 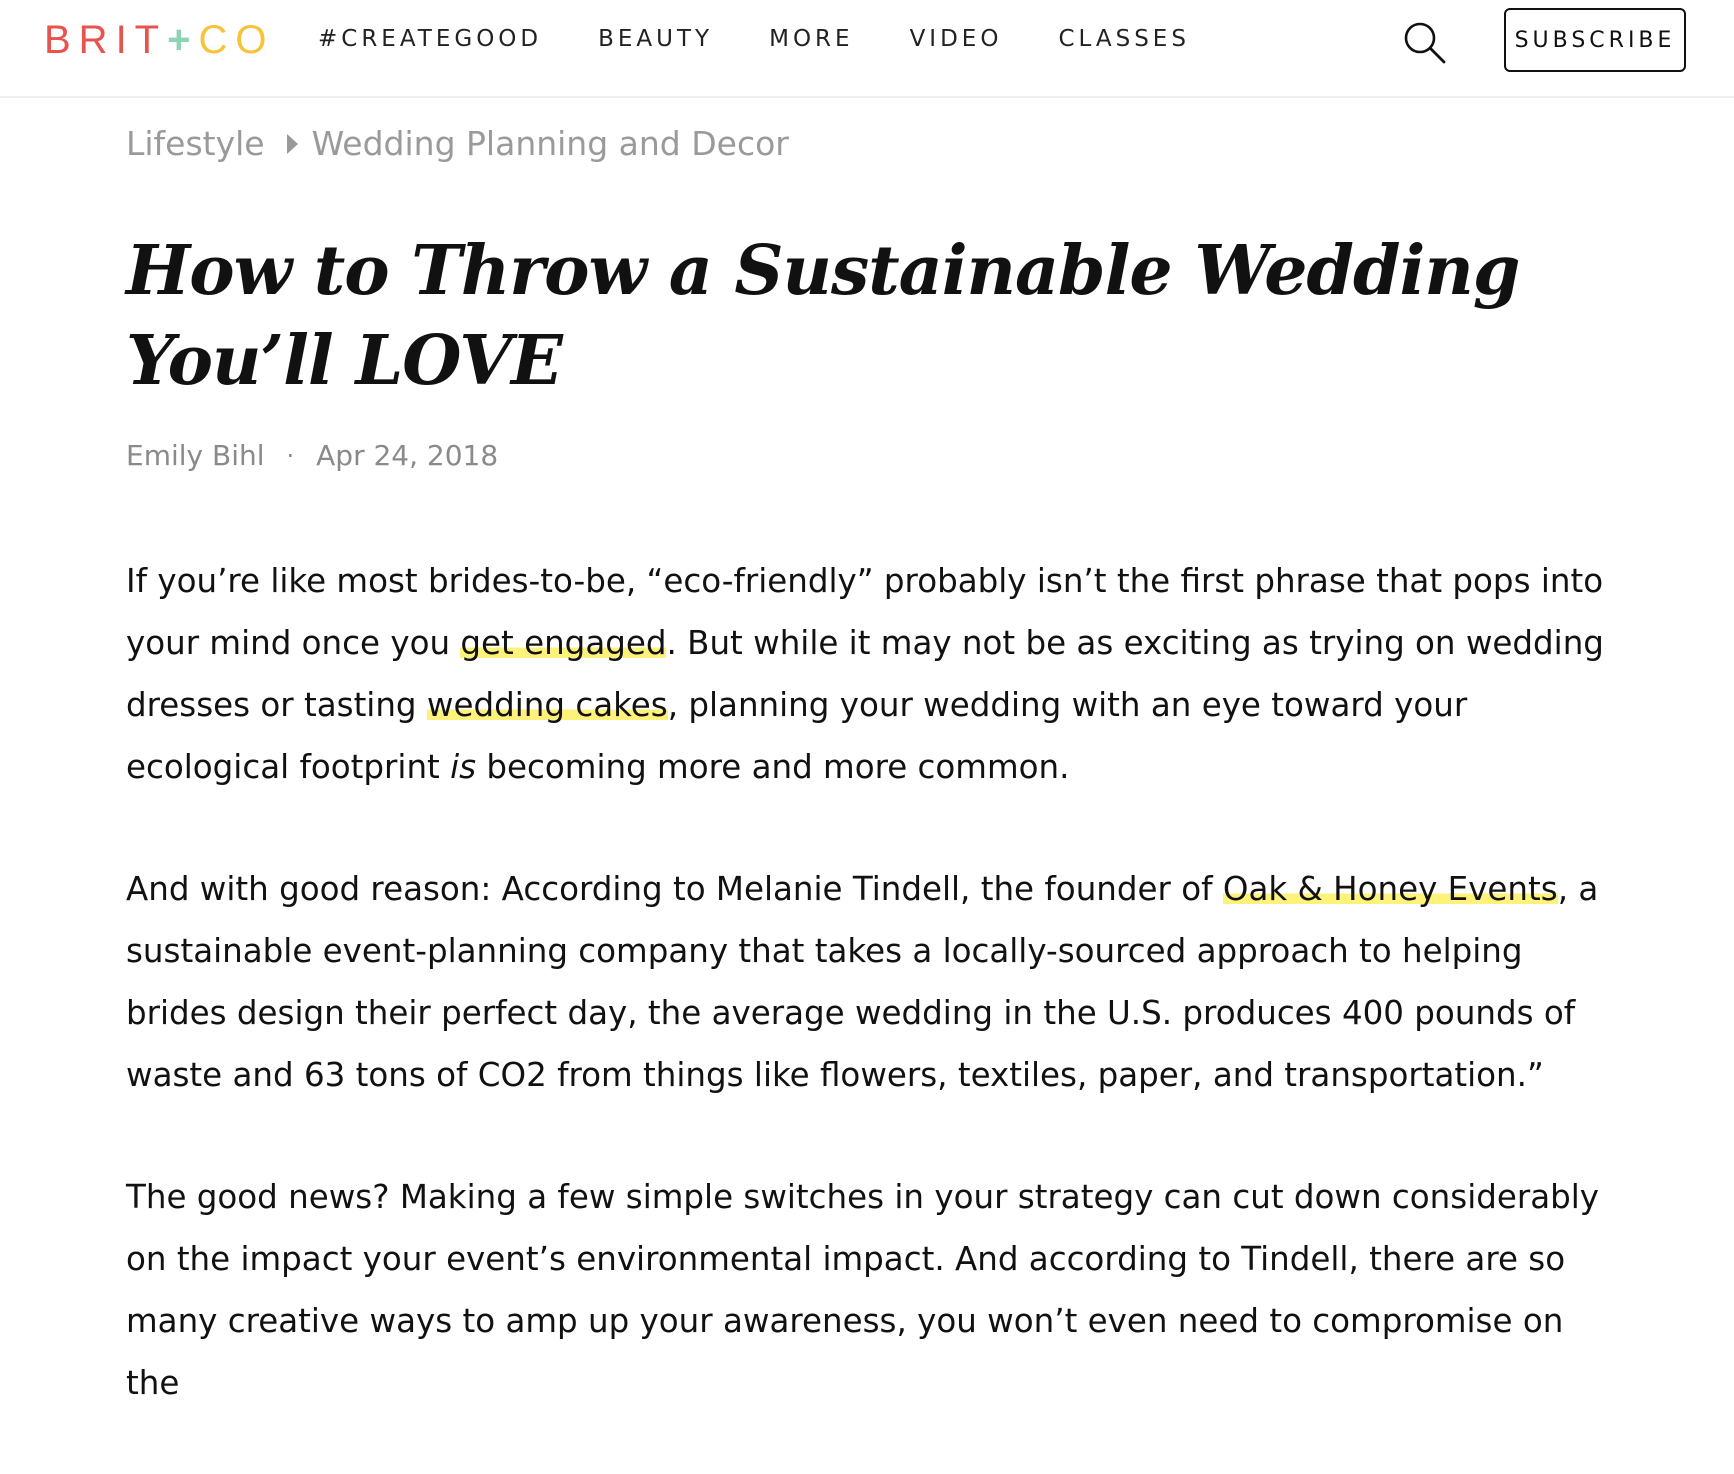 What do you see at coordinates (1390, 889) in the screenshot?
I see `link-oak-honey-events: Oak & Honey Events` at bounding box center [1390, 889].